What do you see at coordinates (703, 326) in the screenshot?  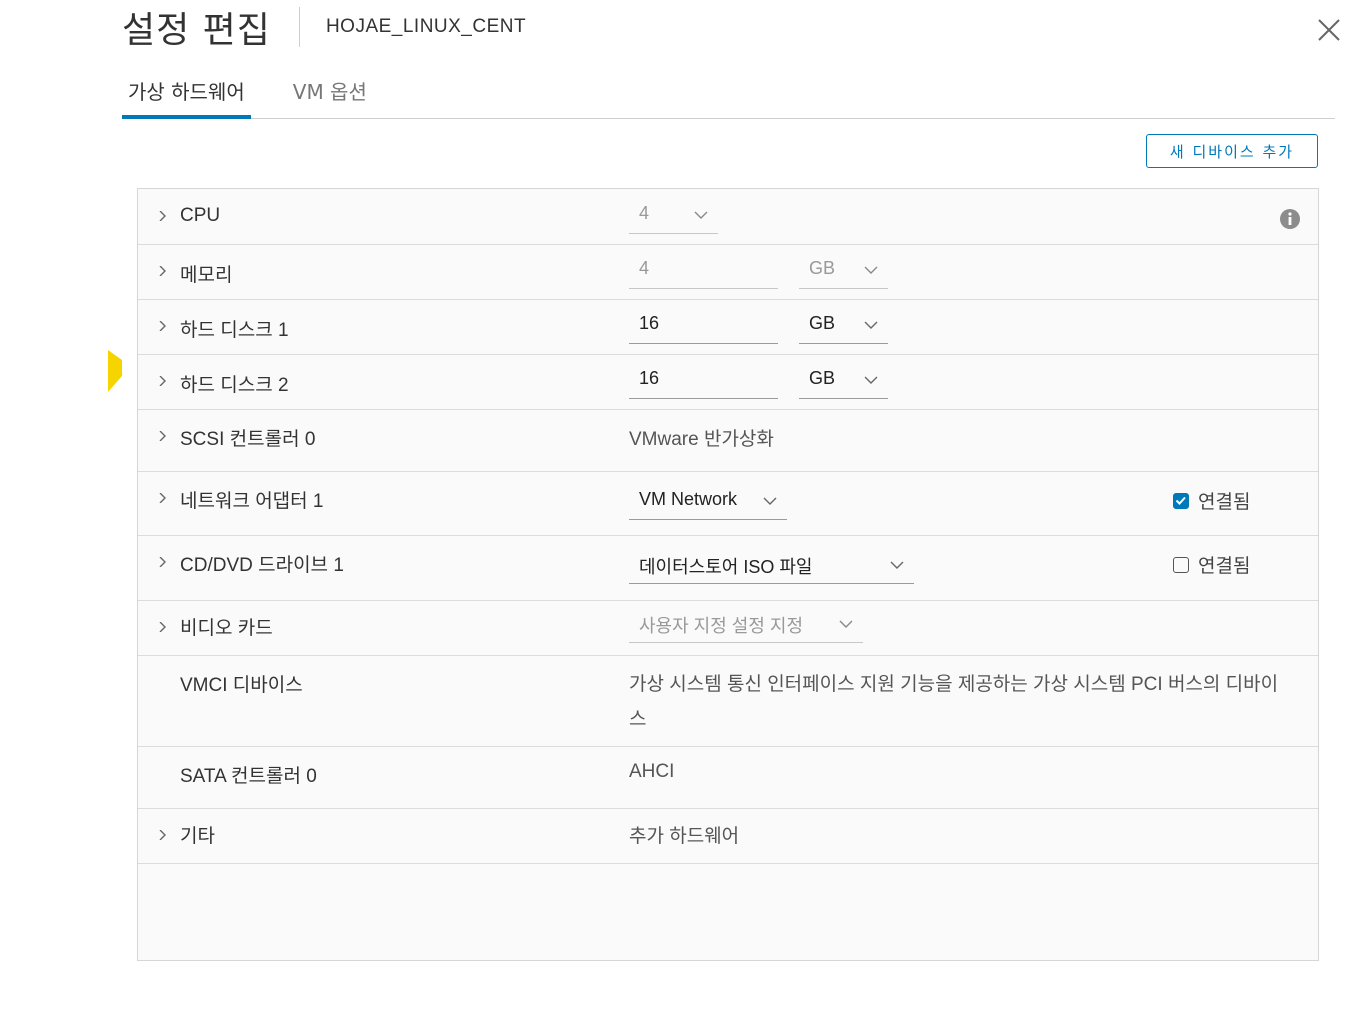 I see `hard-disk-1-size-input: 16` at bounding box center [703, 326].